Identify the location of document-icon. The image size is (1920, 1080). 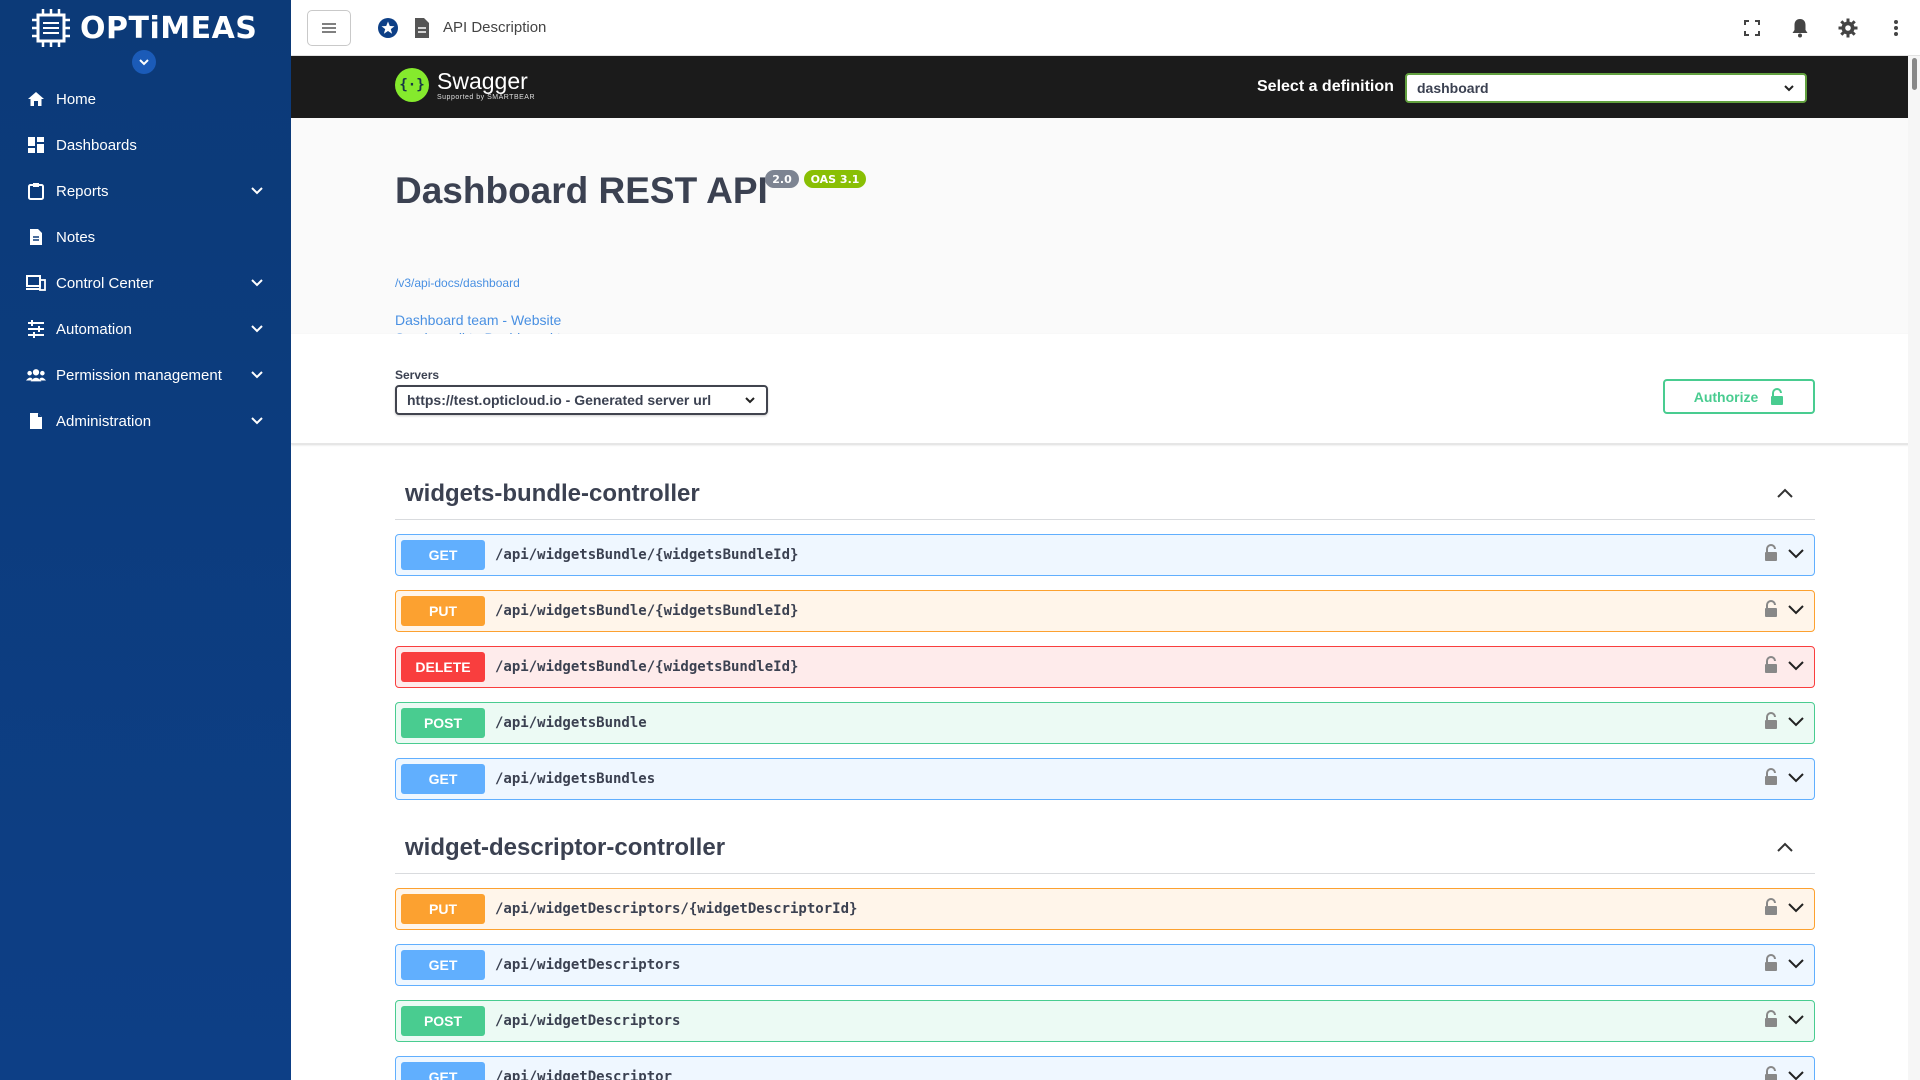
(422, 27).